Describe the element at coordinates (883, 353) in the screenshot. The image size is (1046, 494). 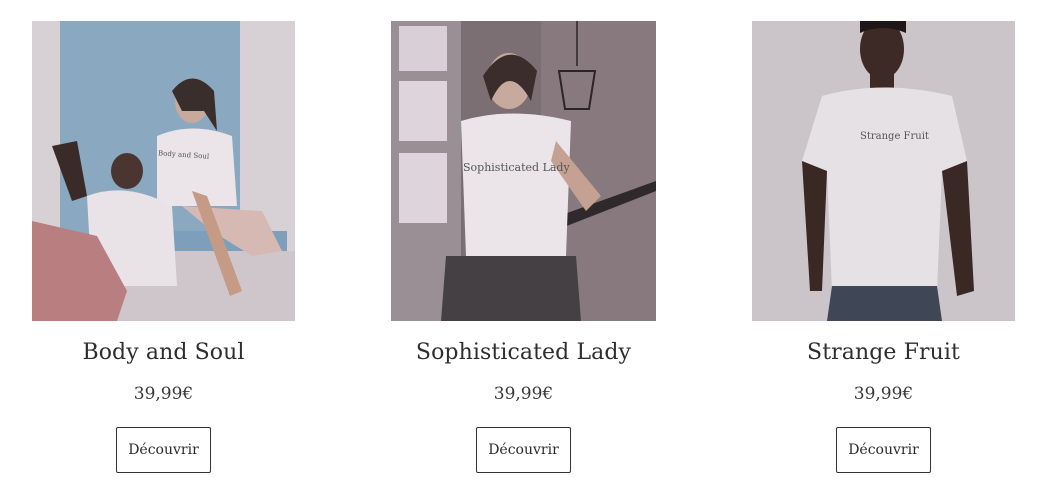
I see `product-title: Strange Fruit` at that location.